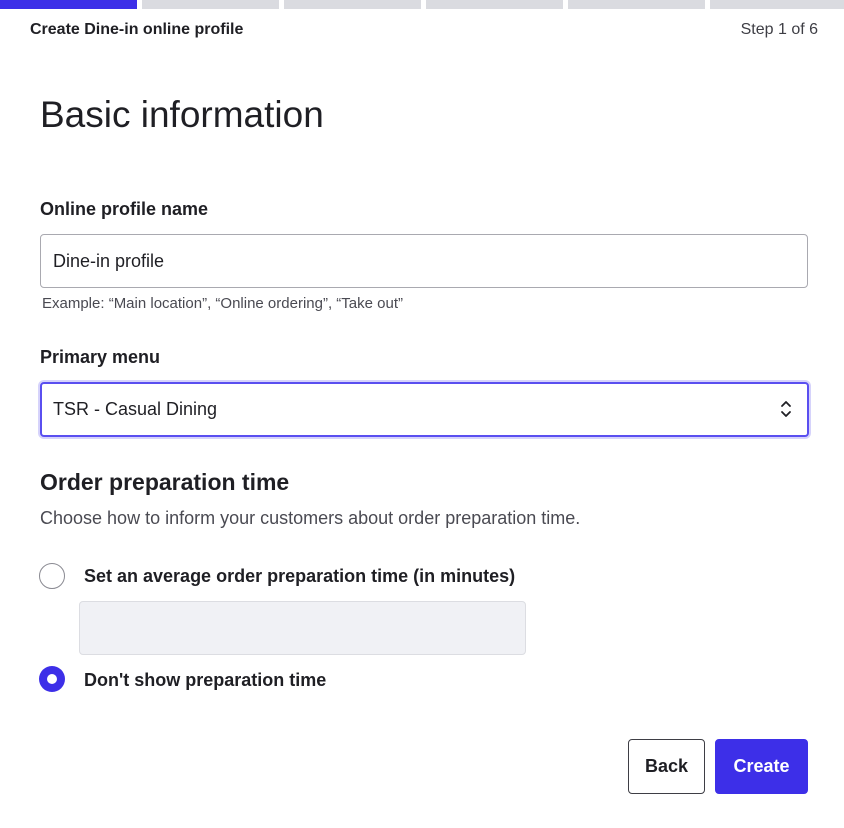 Image resolution: width=844 pixels, height=828 pixels. I want to click on chevron-up-down-icon, so click(786, 409).